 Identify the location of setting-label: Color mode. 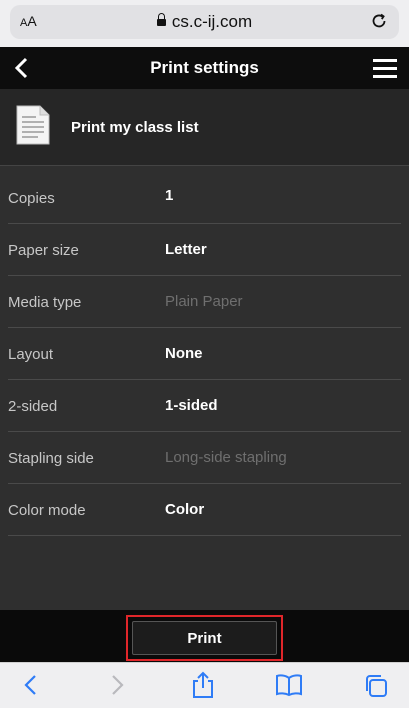
(47, 510).